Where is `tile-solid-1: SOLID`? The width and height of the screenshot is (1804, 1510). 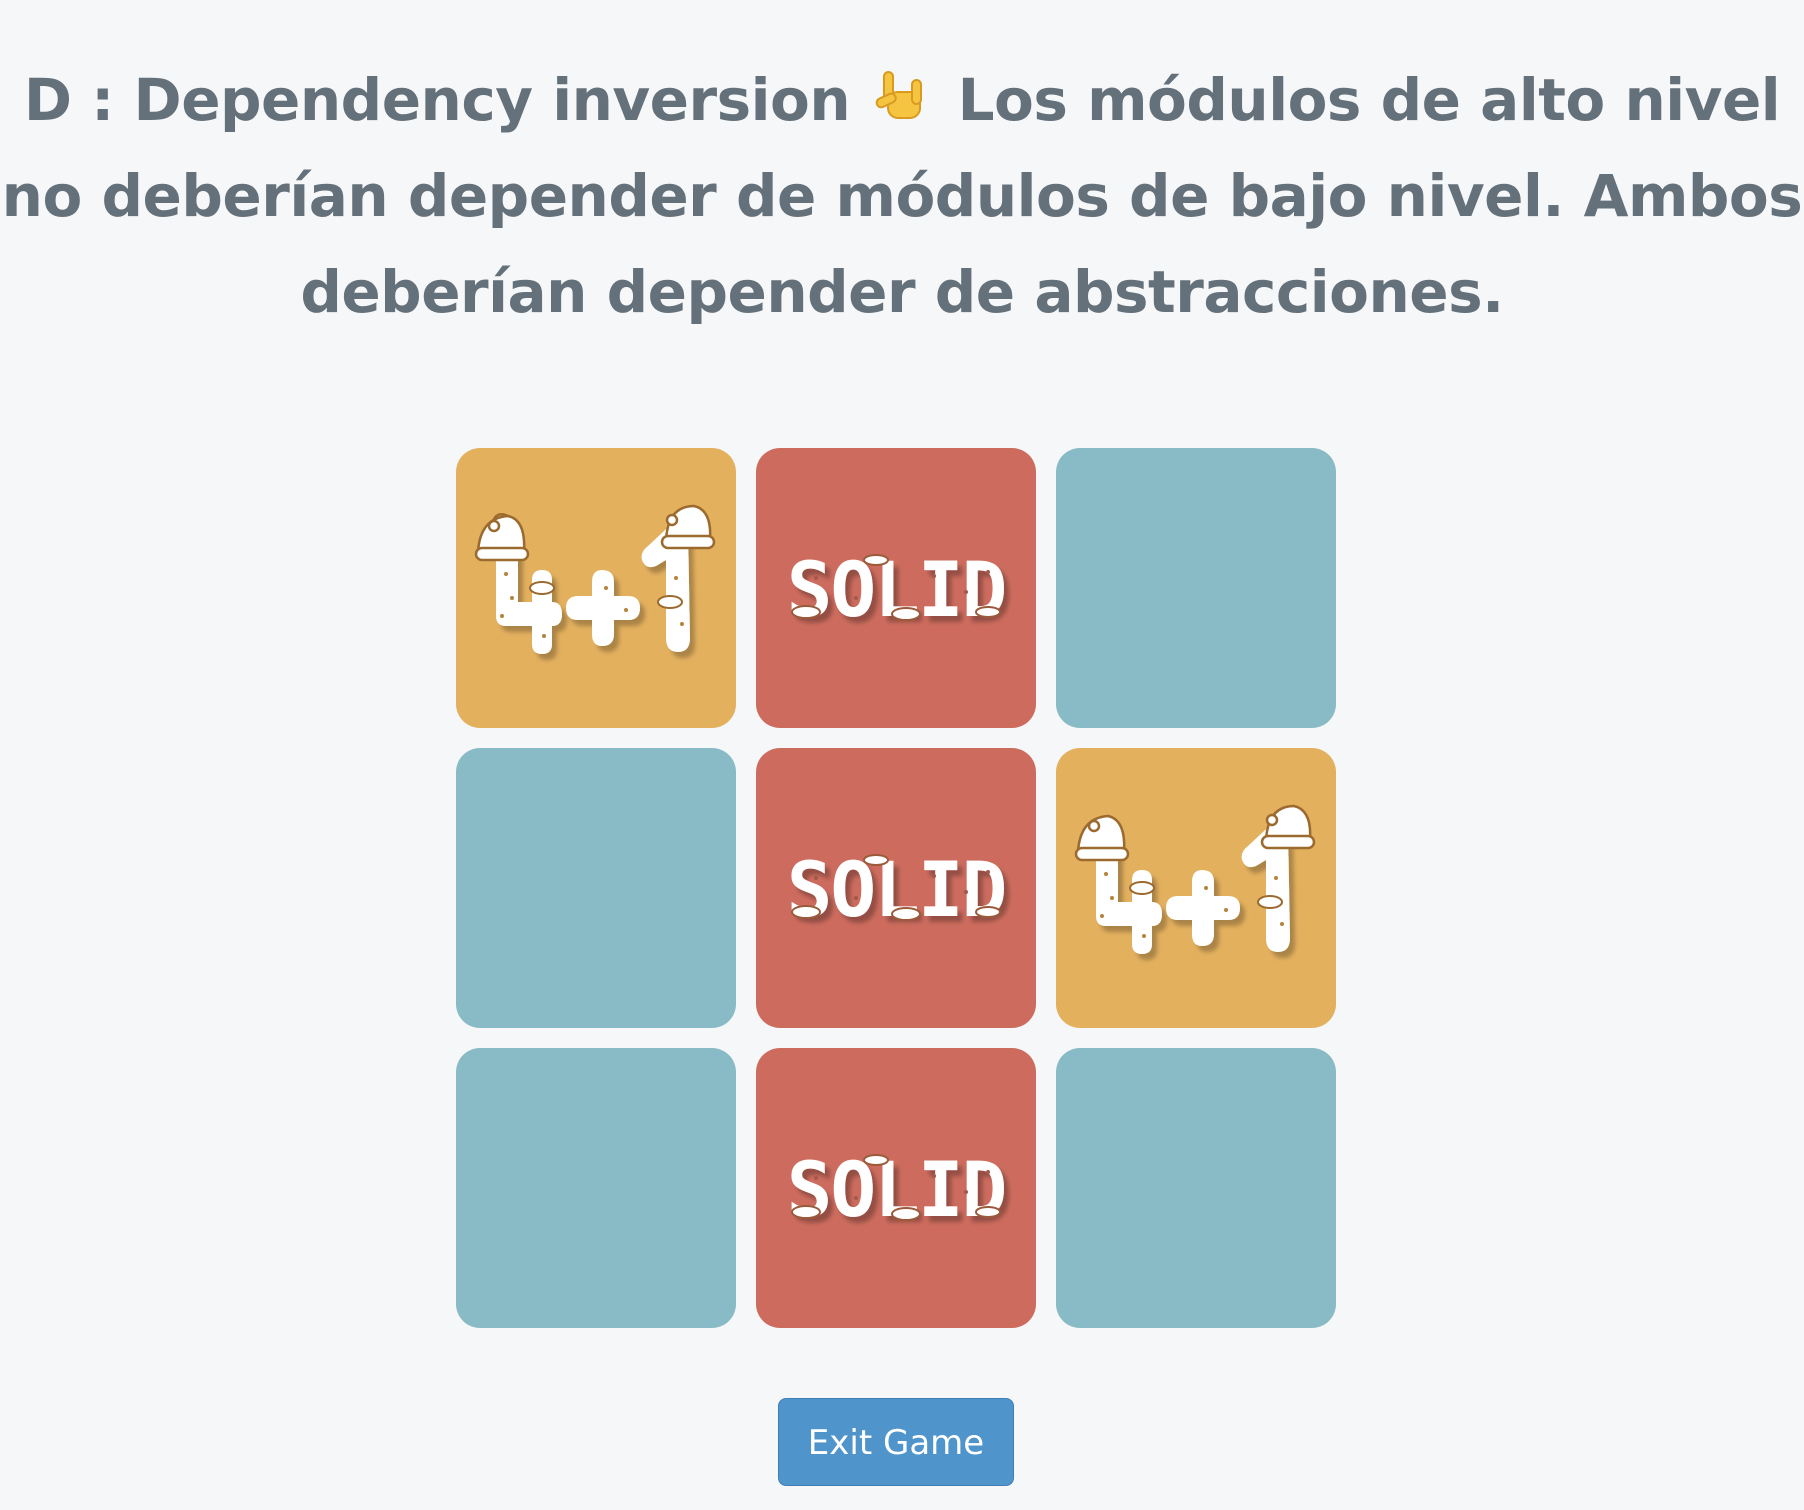 tile-solid-1: SOLID is located at coordinates (896, 588).